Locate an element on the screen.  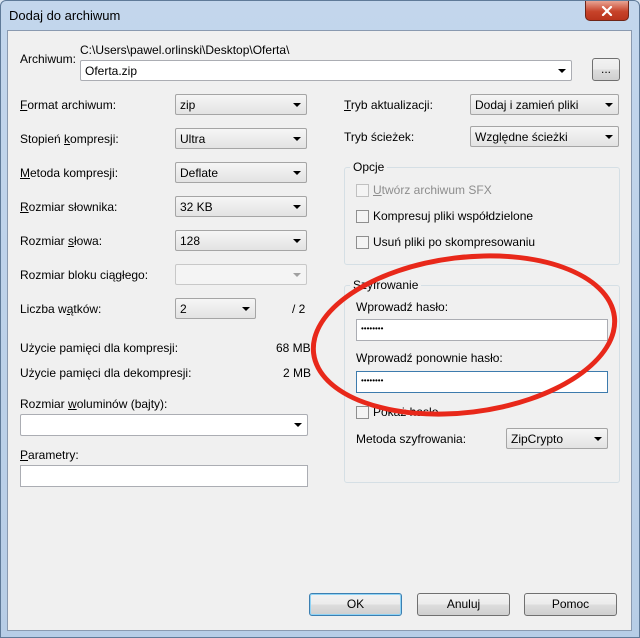
repeat-password-input: •••••••• is located at coordinates (482, 382).